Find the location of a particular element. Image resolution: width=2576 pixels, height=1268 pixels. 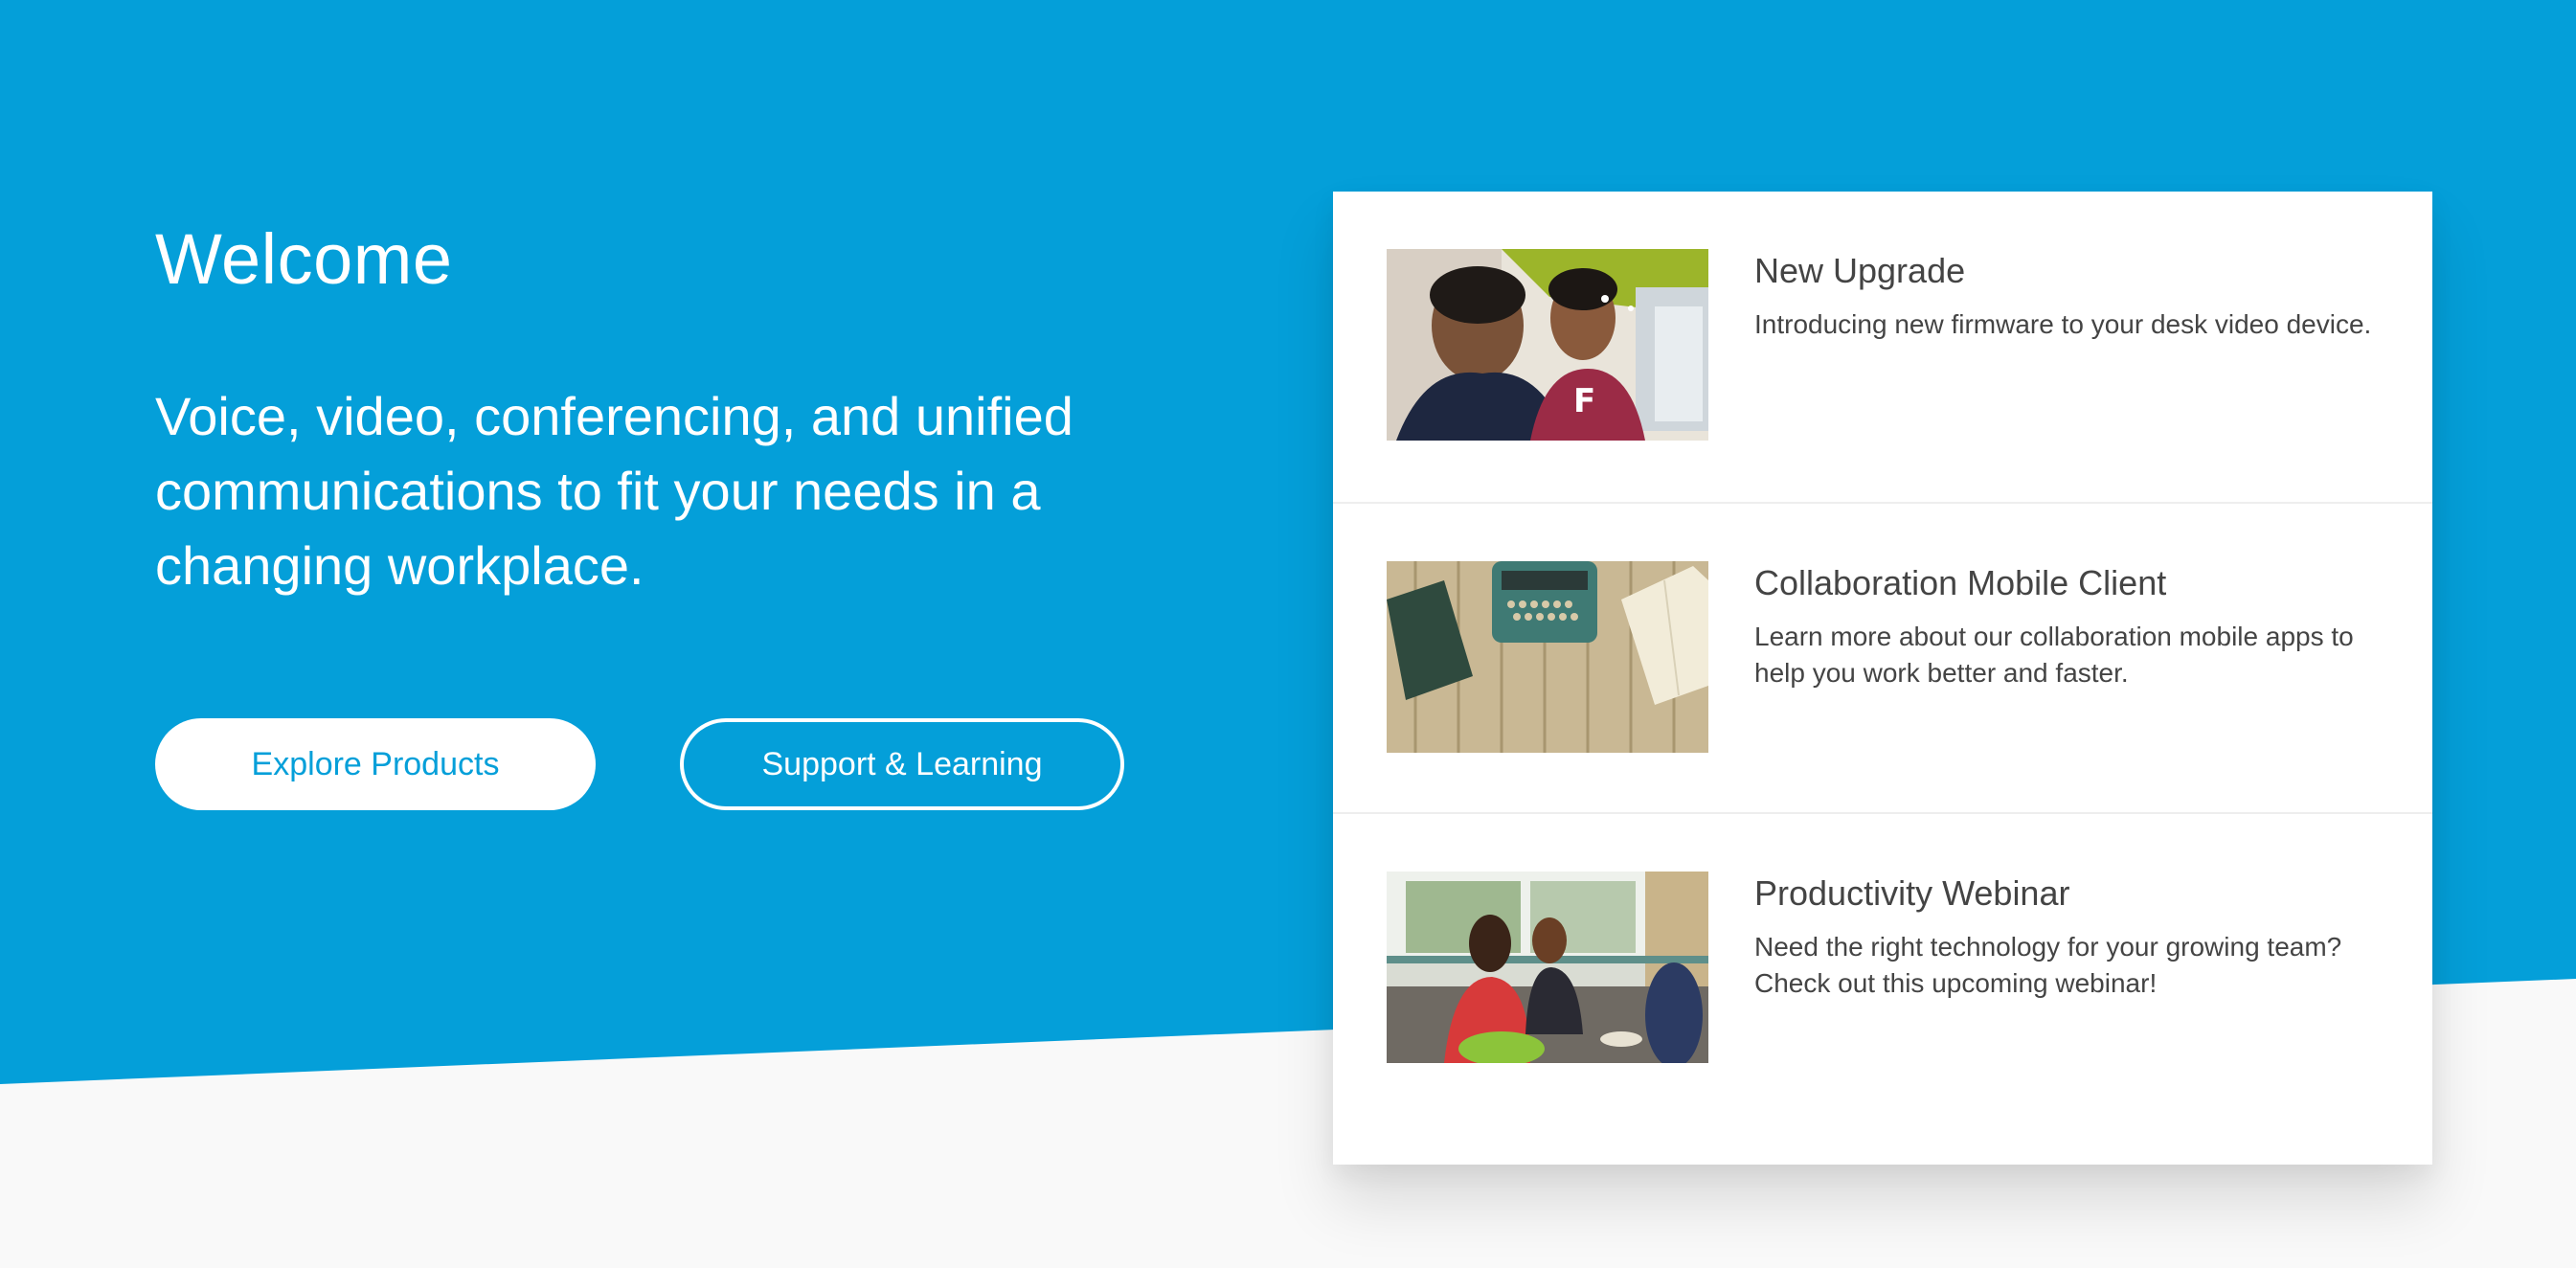

women-meeting-photo is located at coordinates (1547, 967).